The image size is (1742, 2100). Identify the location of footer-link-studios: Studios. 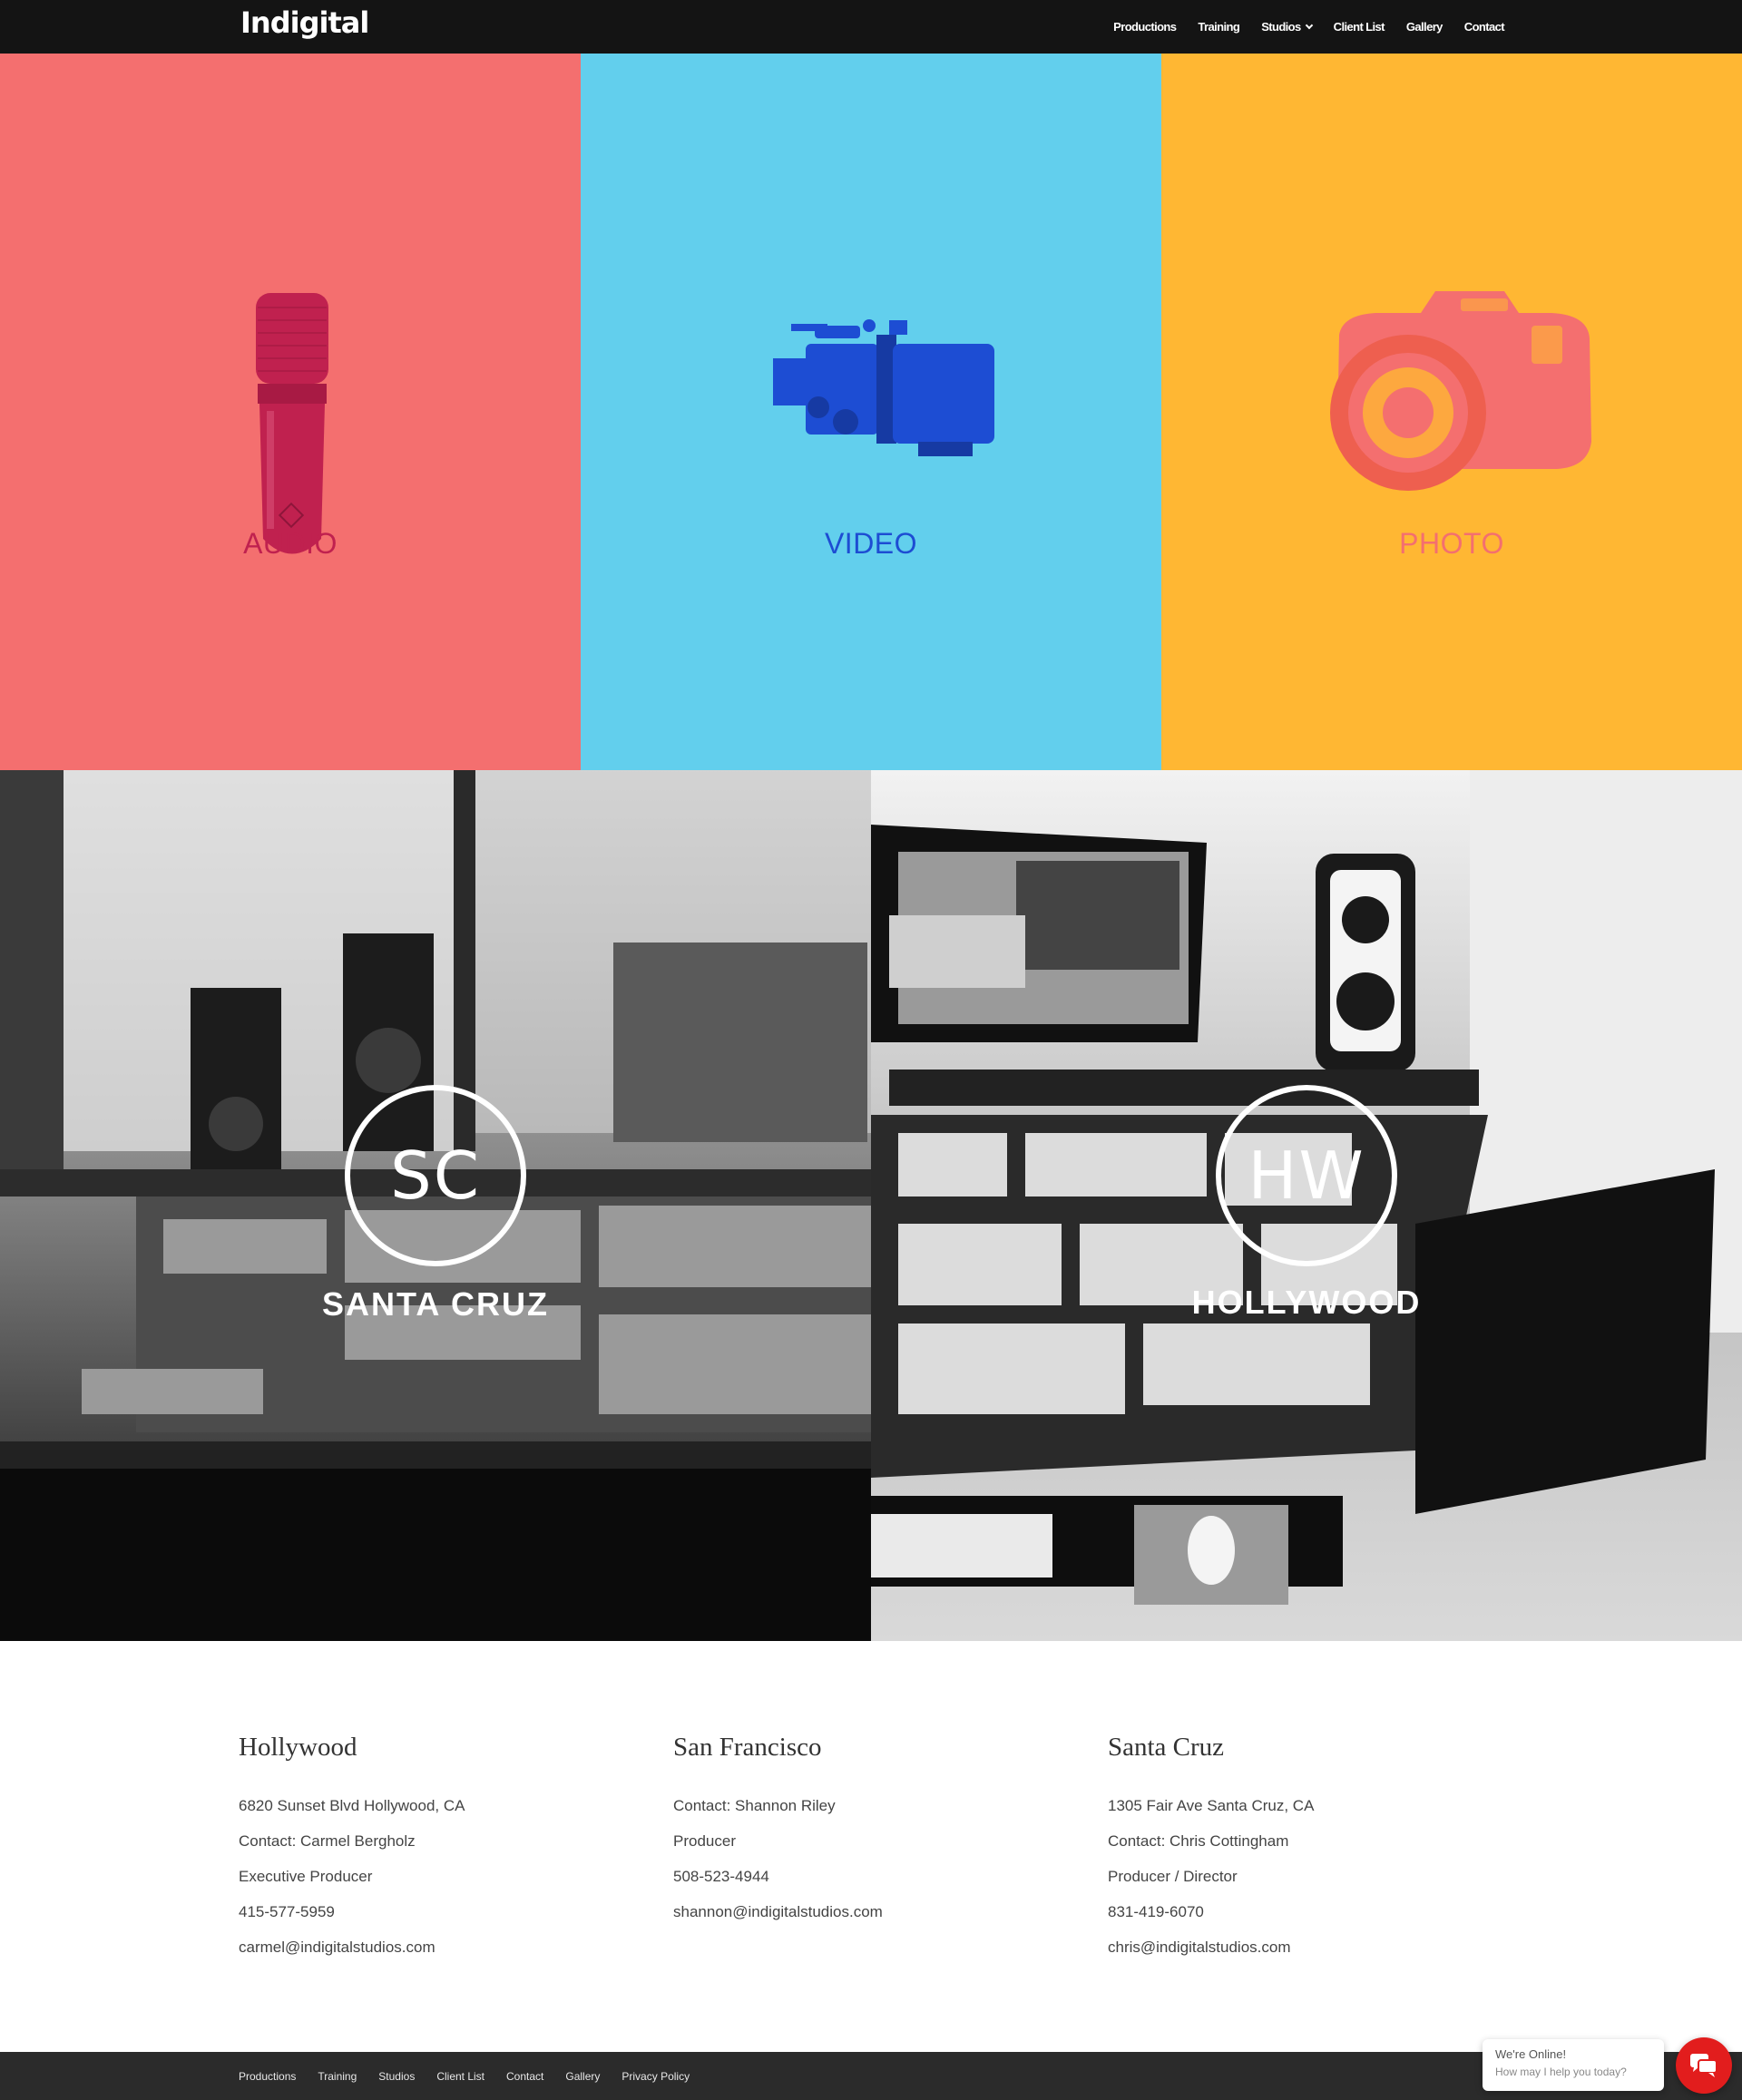
(396, 2076).